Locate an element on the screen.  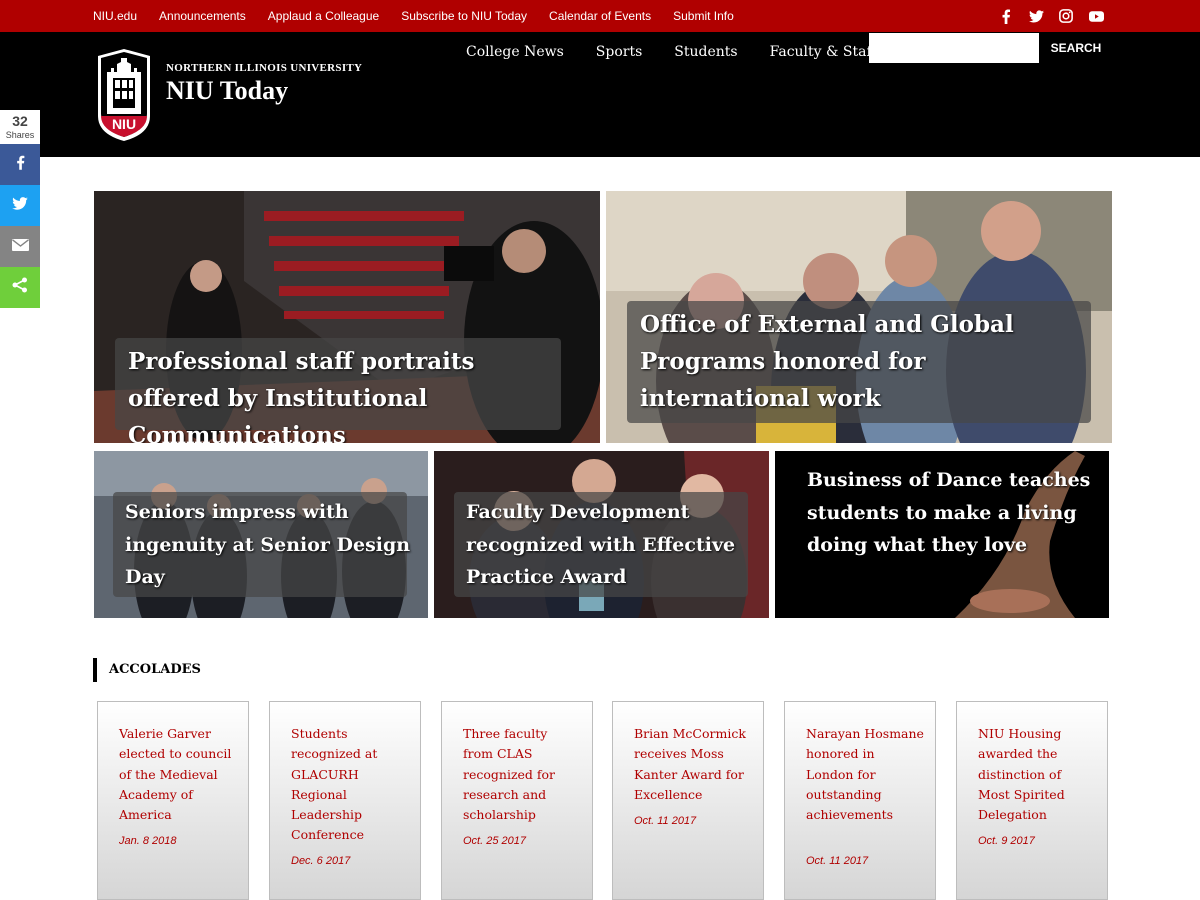
section-heading-marker is located at coordinates (95, 670).